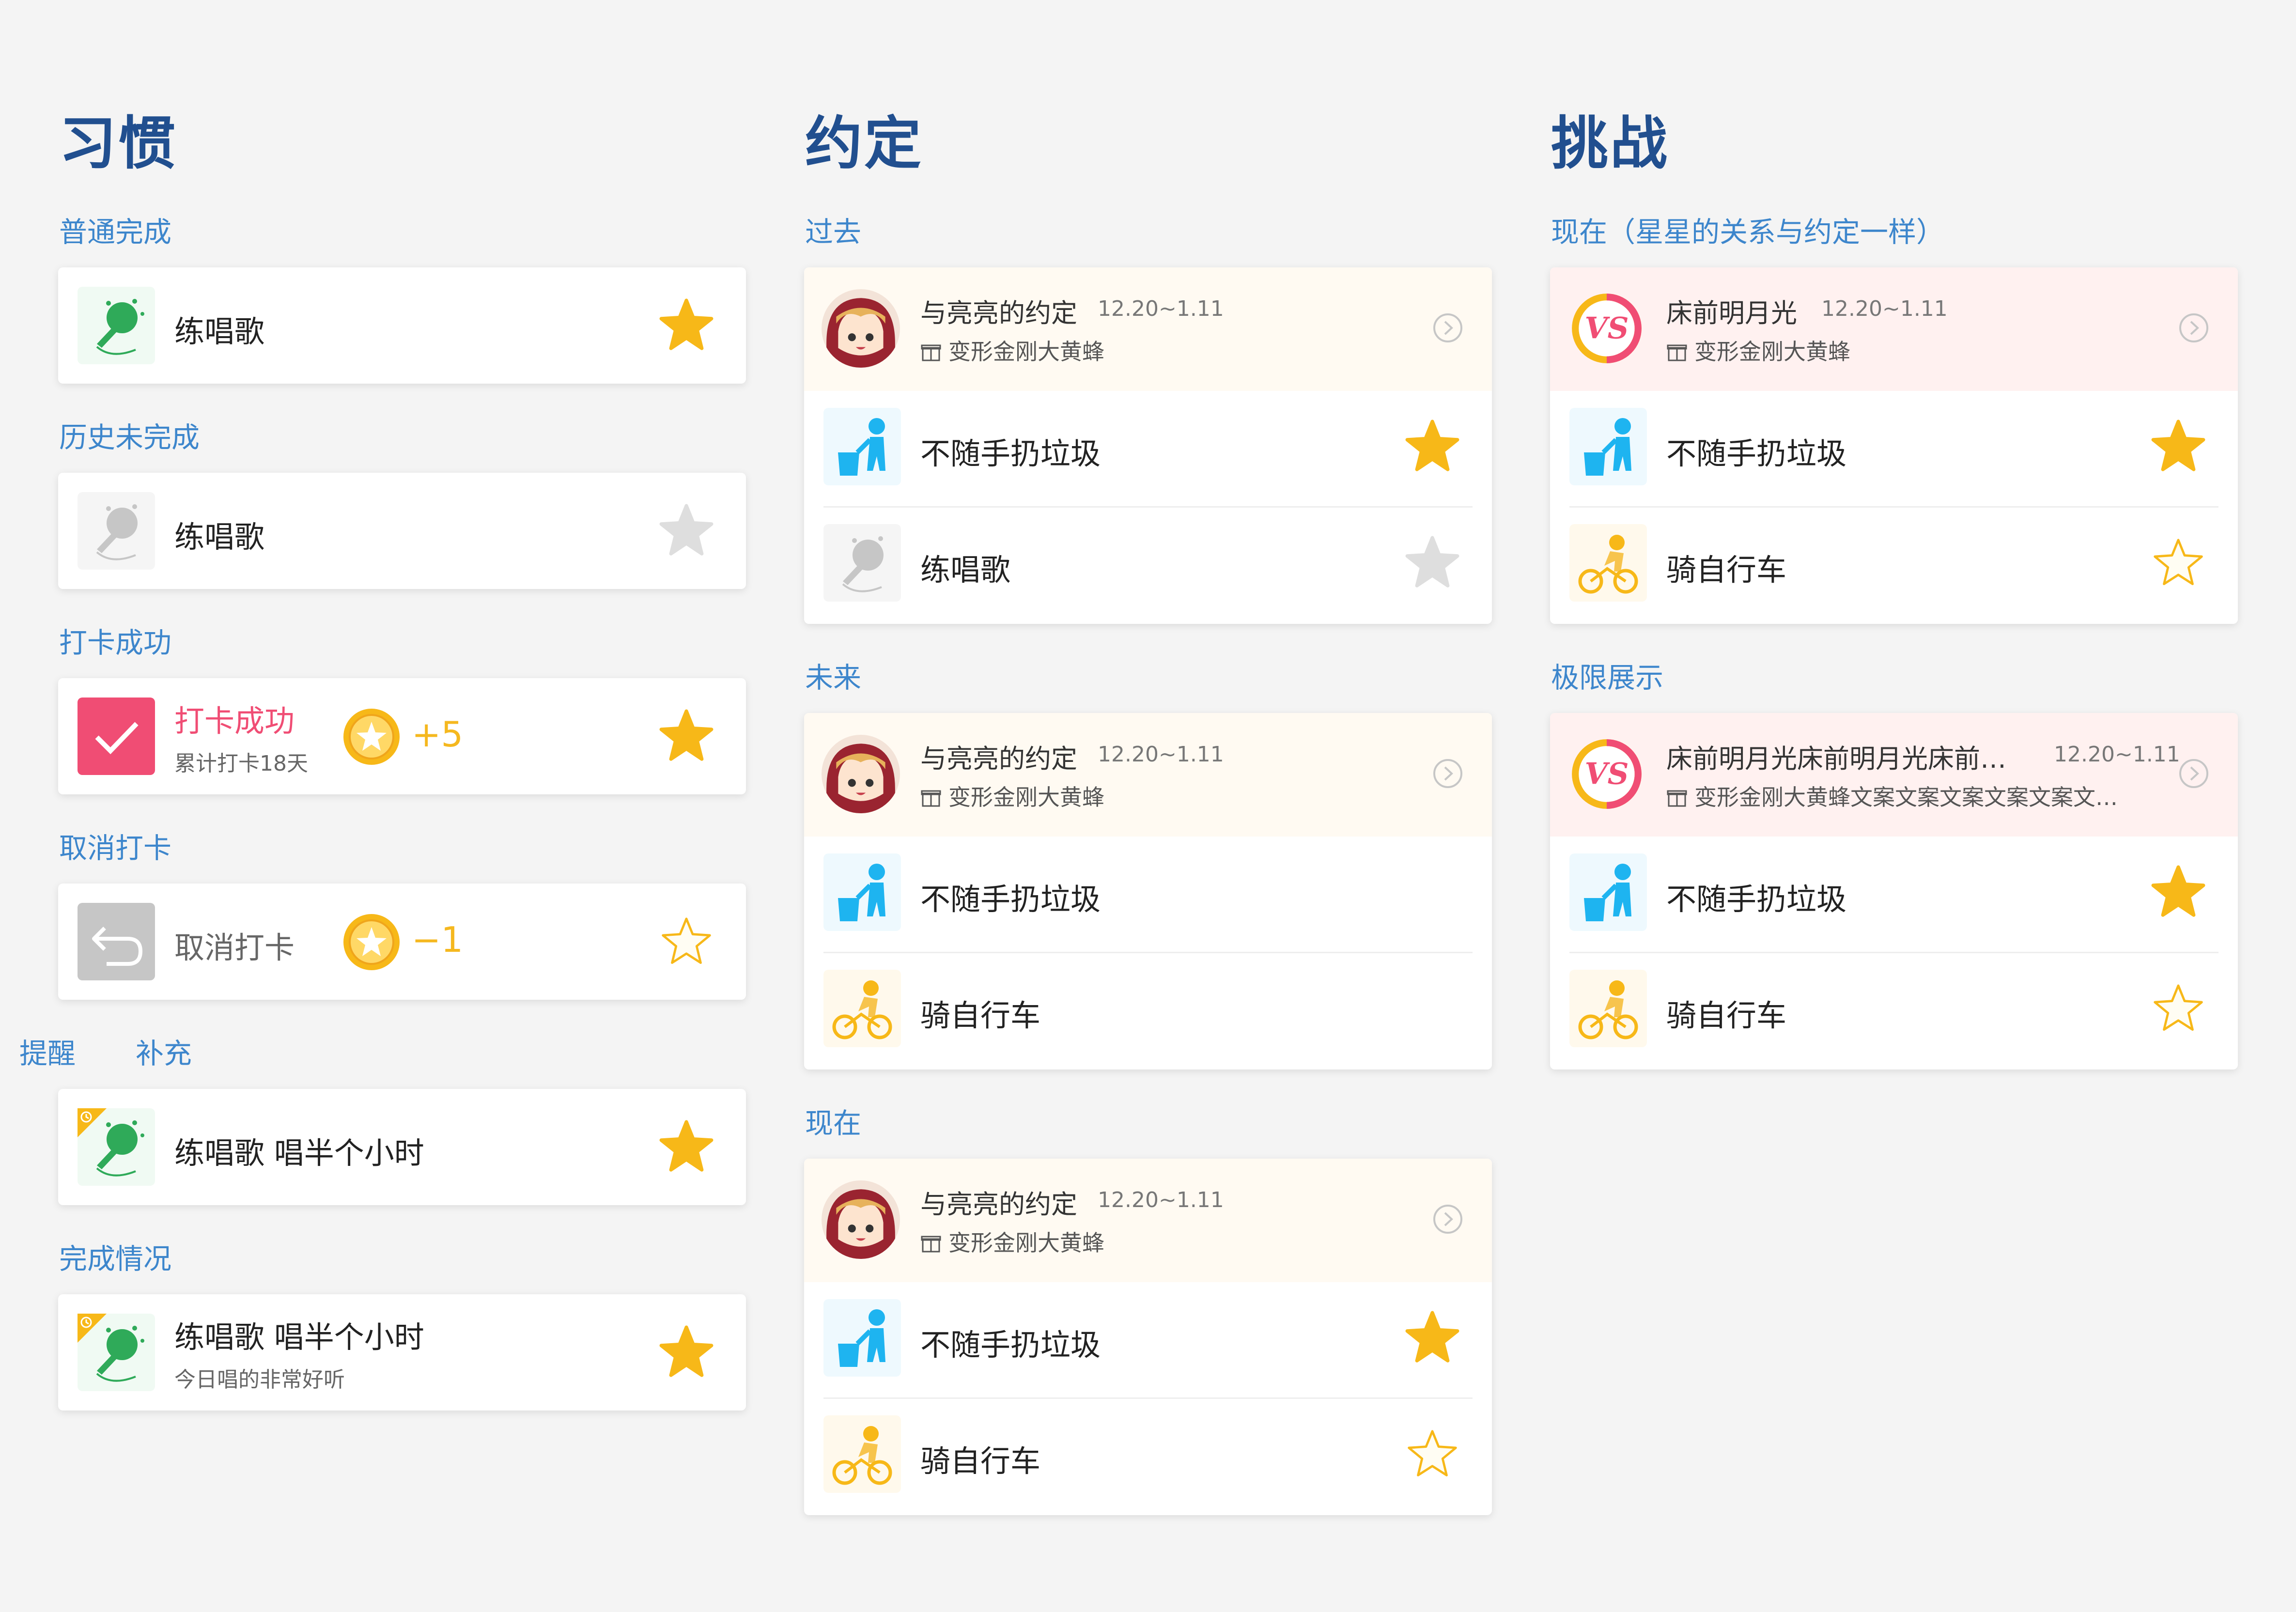 The height and width of the screenshot is (1612, 2296). I want to click on habit-title: 练唱歌, so click(219, 331).